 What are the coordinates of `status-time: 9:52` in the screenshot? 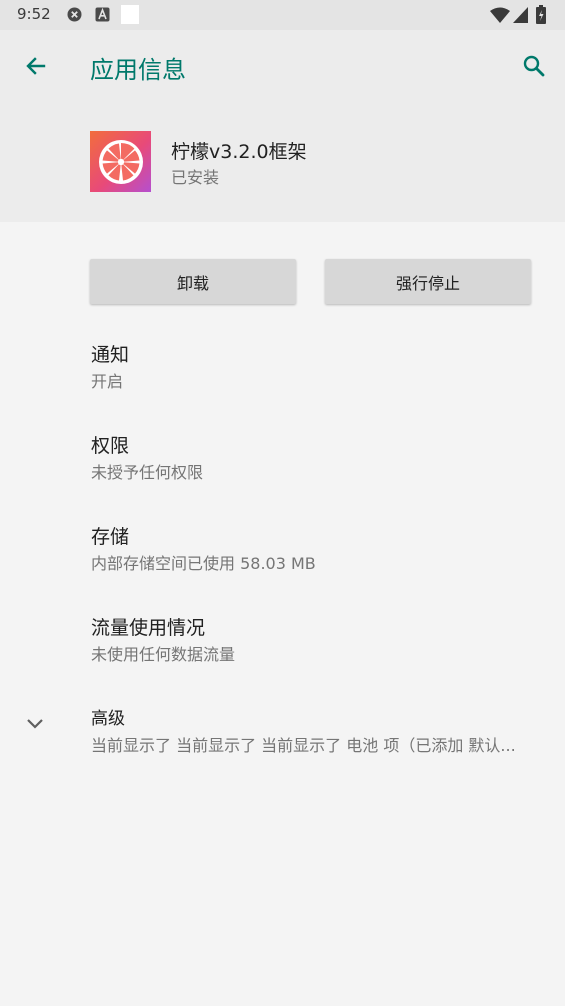 It's located at (34, 14).